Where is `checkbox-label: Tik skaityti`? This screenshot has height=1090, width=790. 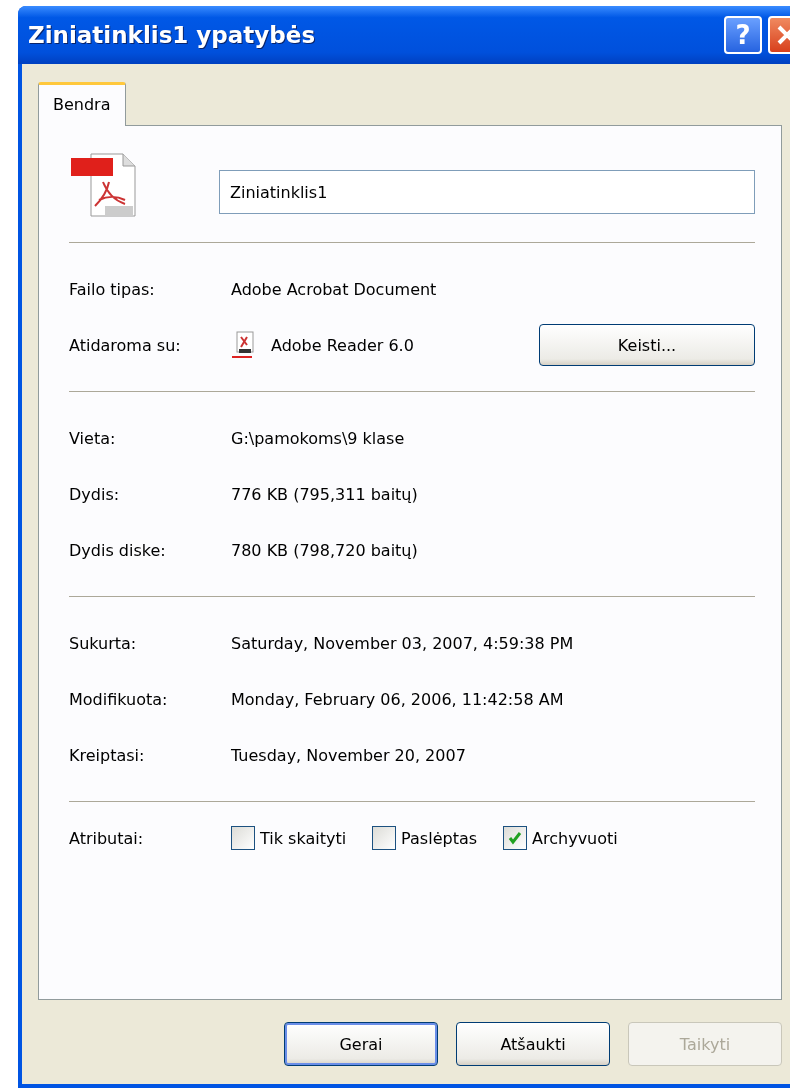
checkbox-label: Tik skaityti is located at coordinates (303, 838).